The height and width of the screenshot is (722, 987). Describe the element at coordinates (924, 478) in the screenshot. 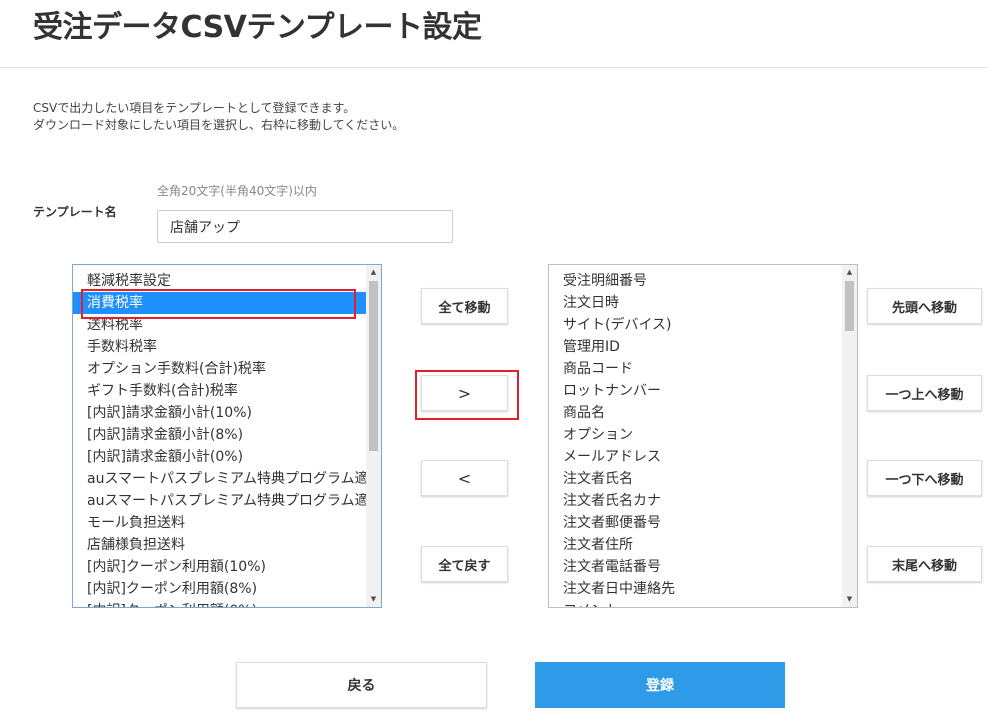

I see `move-down-button: 一つ下へ移動` at that location.